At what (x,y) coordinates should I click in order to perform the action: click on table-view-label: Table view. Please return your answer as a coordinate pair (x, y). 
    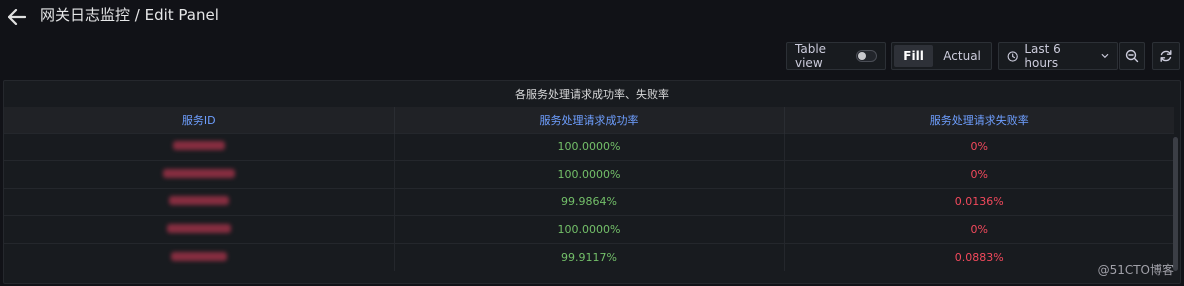
    Looking at the image, I should click on (811, 56).